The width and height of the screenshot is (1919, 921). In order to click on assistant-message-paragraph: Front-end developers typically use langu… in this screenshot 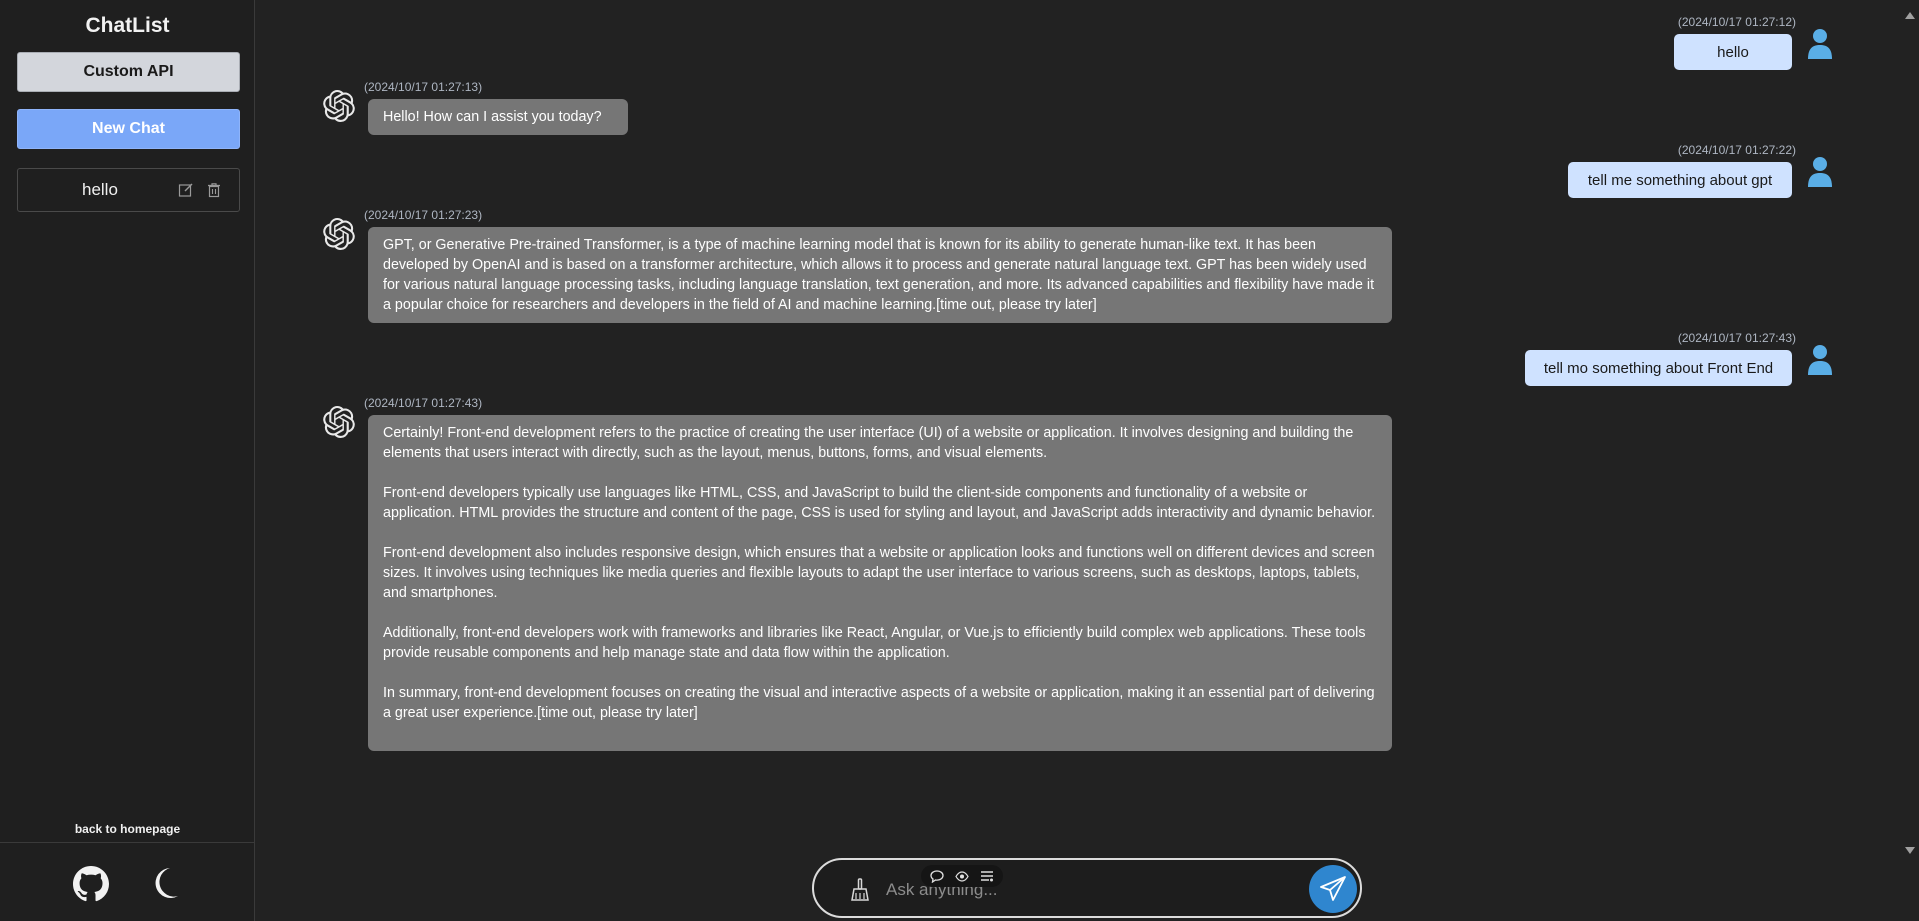, I will do `click(879, 503)`.